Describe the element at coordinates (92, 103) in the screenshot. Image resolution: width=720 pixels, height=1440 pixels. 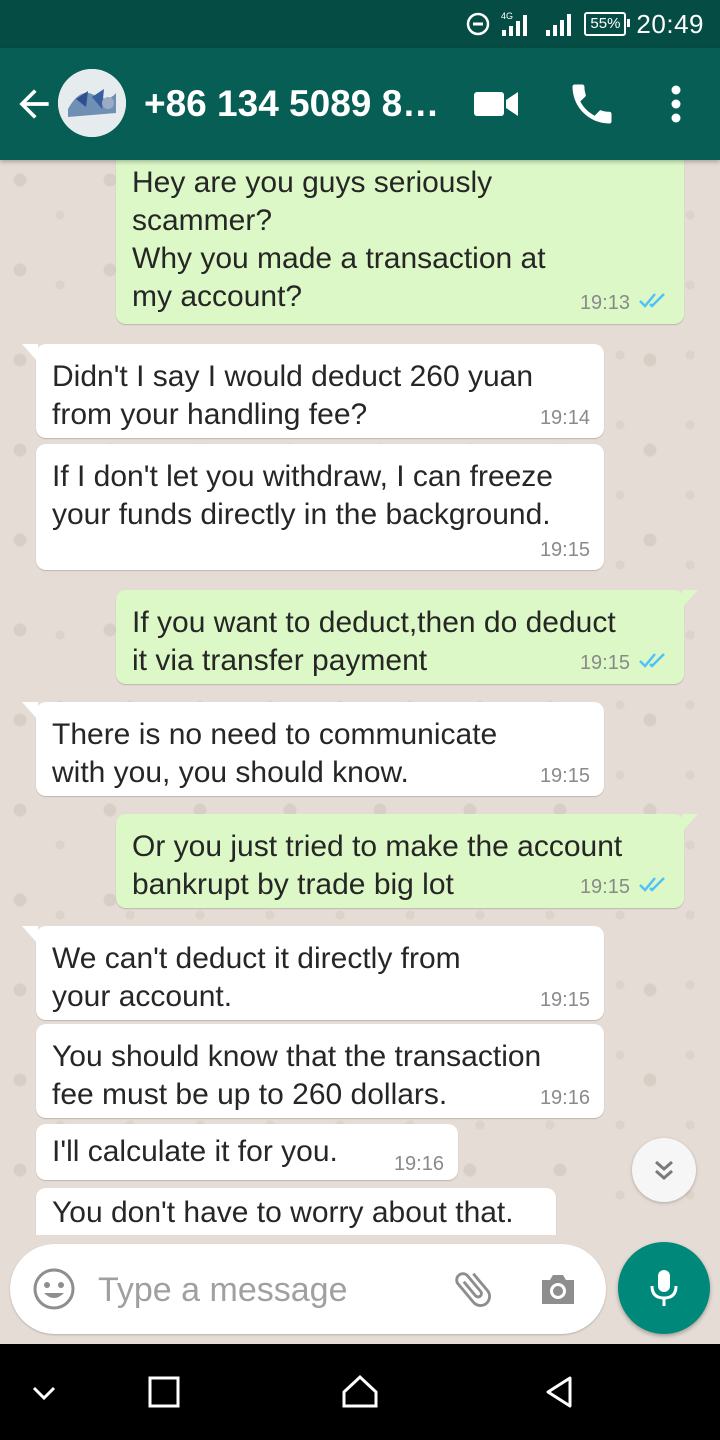
I see `avatar` at that location.